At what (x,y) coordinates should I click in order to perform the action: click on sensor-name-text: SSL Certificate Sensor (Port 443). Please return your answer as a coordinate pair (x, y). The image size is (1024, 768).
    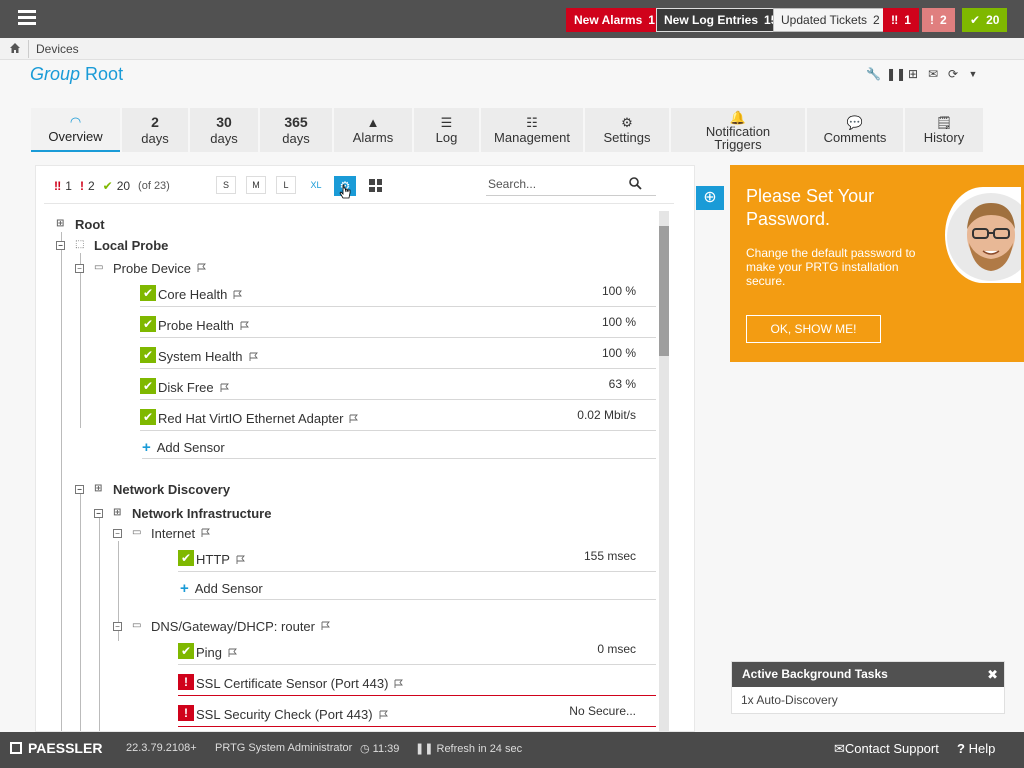
    Looking at the image, I should click on (292, 683).